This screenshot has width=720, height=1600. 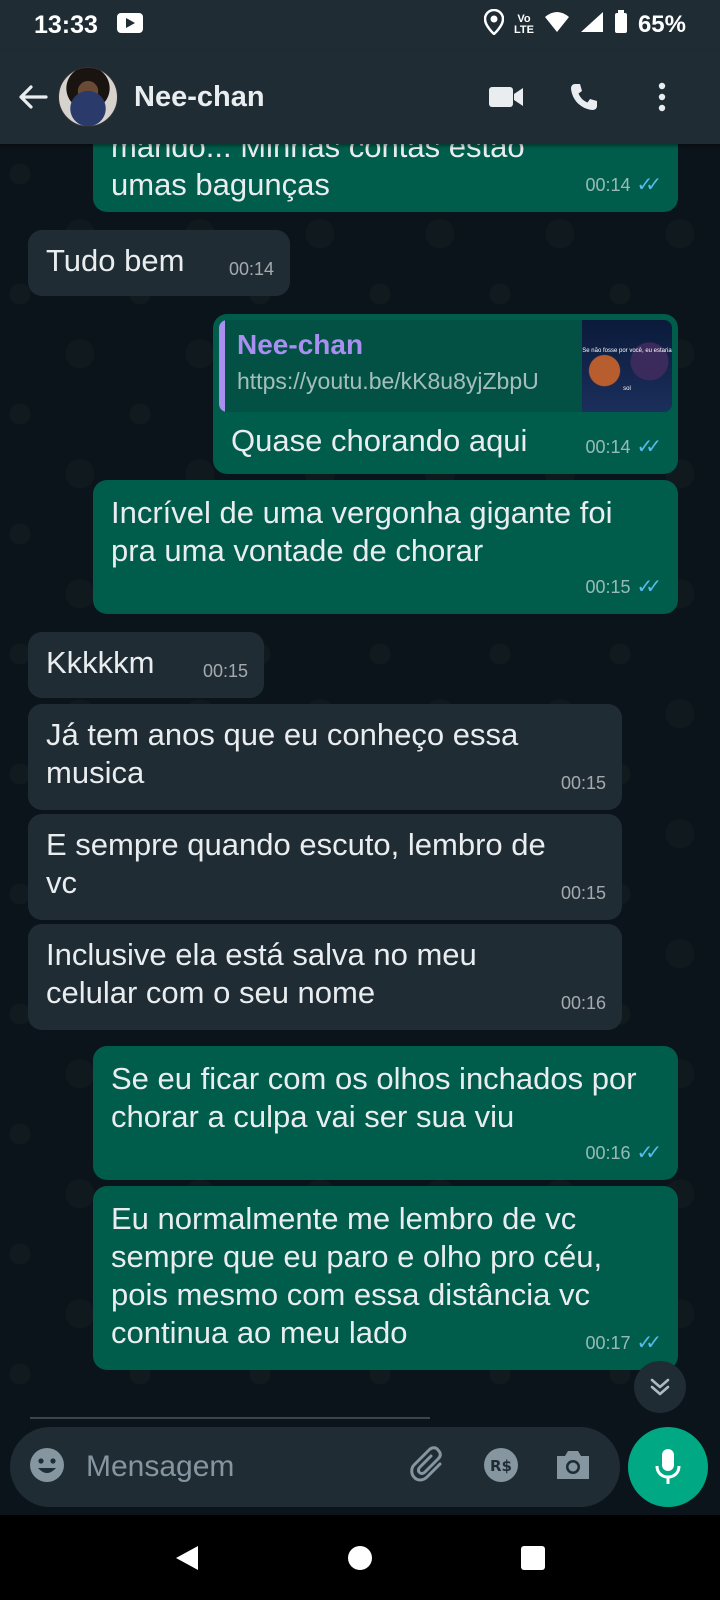 What do you see at coordinates (388, 381) in the screenshot?
I see `quote-link: https://youtu.be/kK8u8yjZbpU` at bounding box center [388, 381].